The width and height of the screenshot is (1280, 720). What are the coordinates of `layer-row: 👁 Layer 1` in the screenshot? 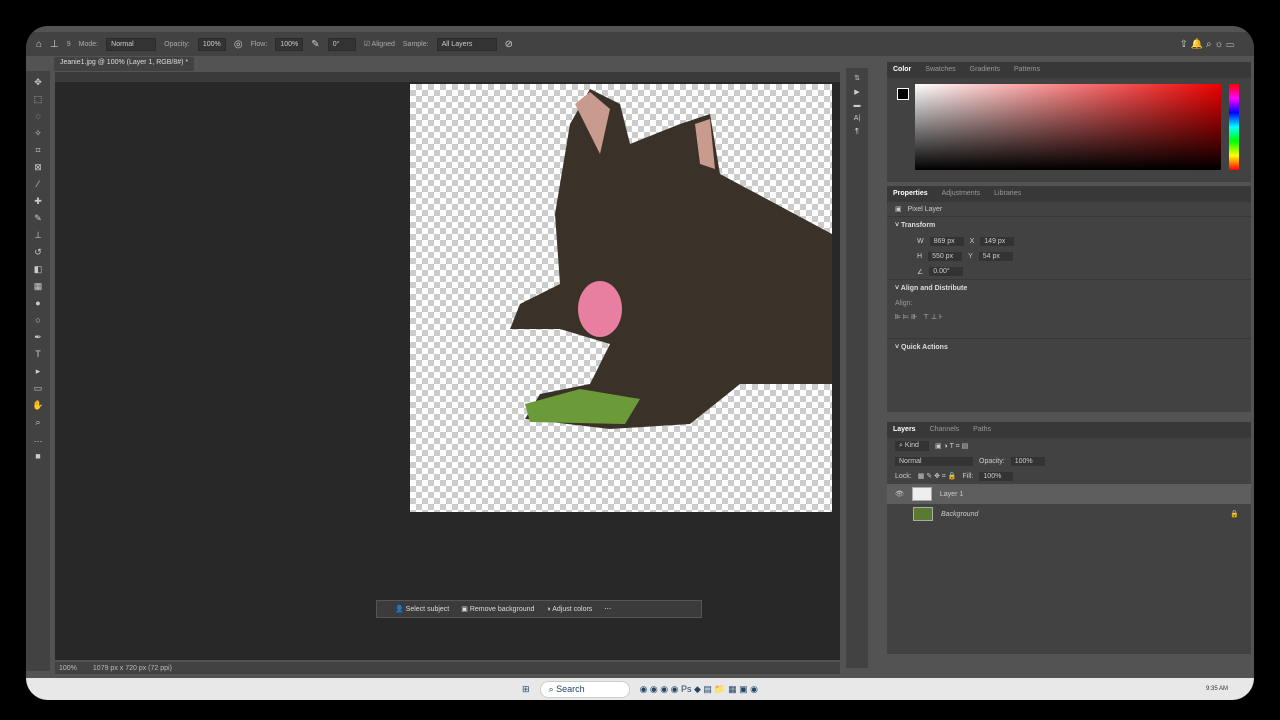 It's located at (1069, 494).